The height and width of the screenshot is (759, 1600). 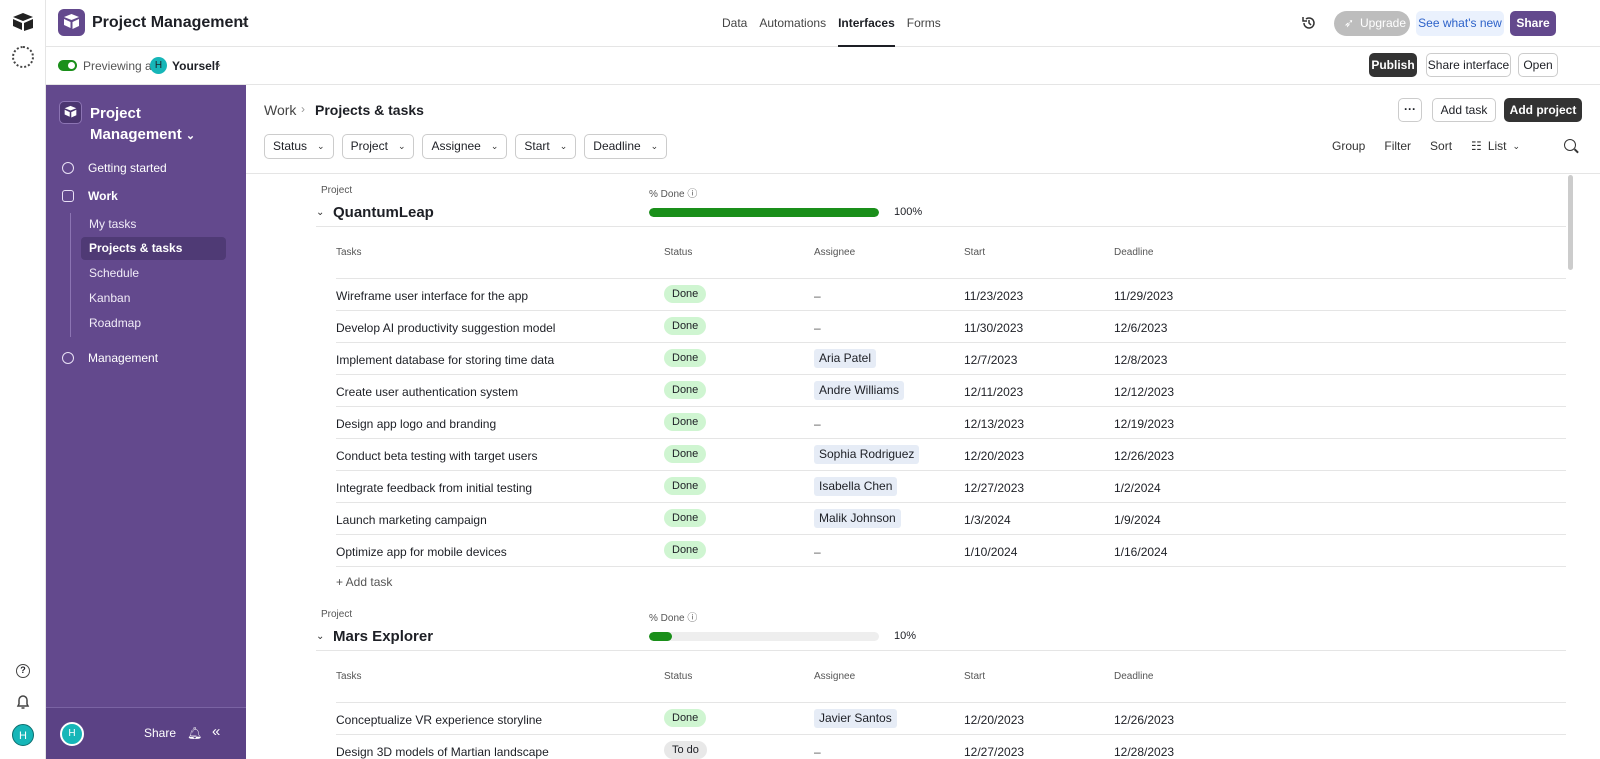 What do you see at coordinates (792, 23) in the screenshot?
I see `tab-automations: Automations` at bounding box center [792, 23].